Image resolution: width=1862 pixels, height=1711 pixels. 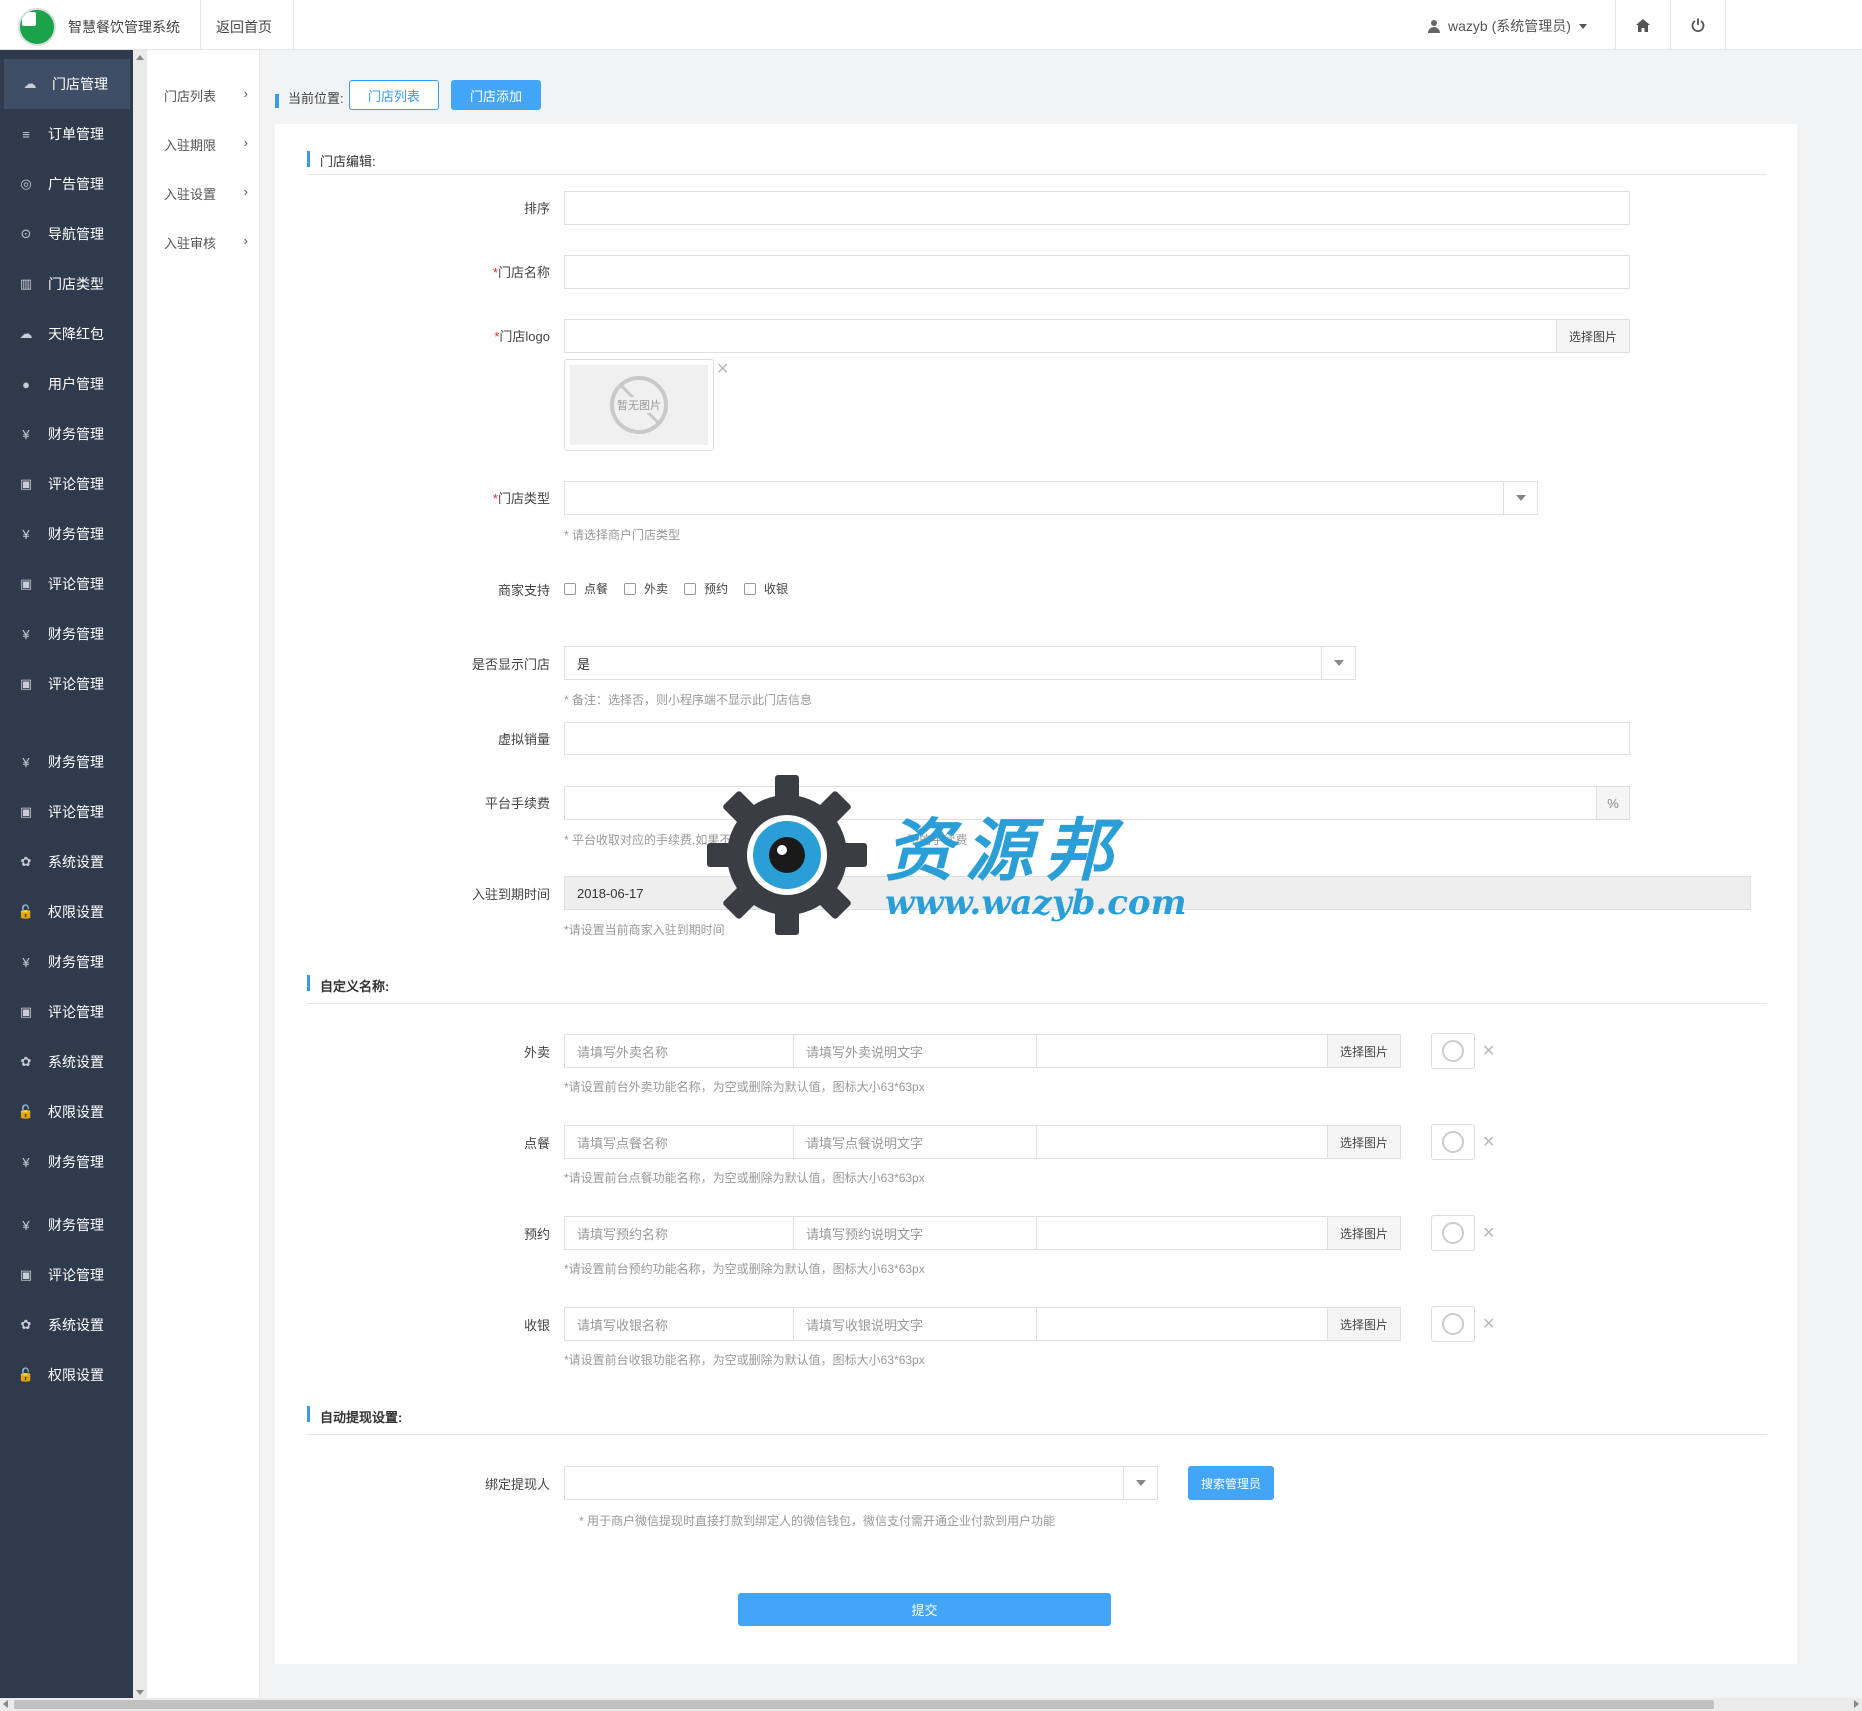 What do you see at coordinates (67, 84) in the screenshot?
I see `sidebar-item: ☁ 门店管理` at bounding box center [67, 84].